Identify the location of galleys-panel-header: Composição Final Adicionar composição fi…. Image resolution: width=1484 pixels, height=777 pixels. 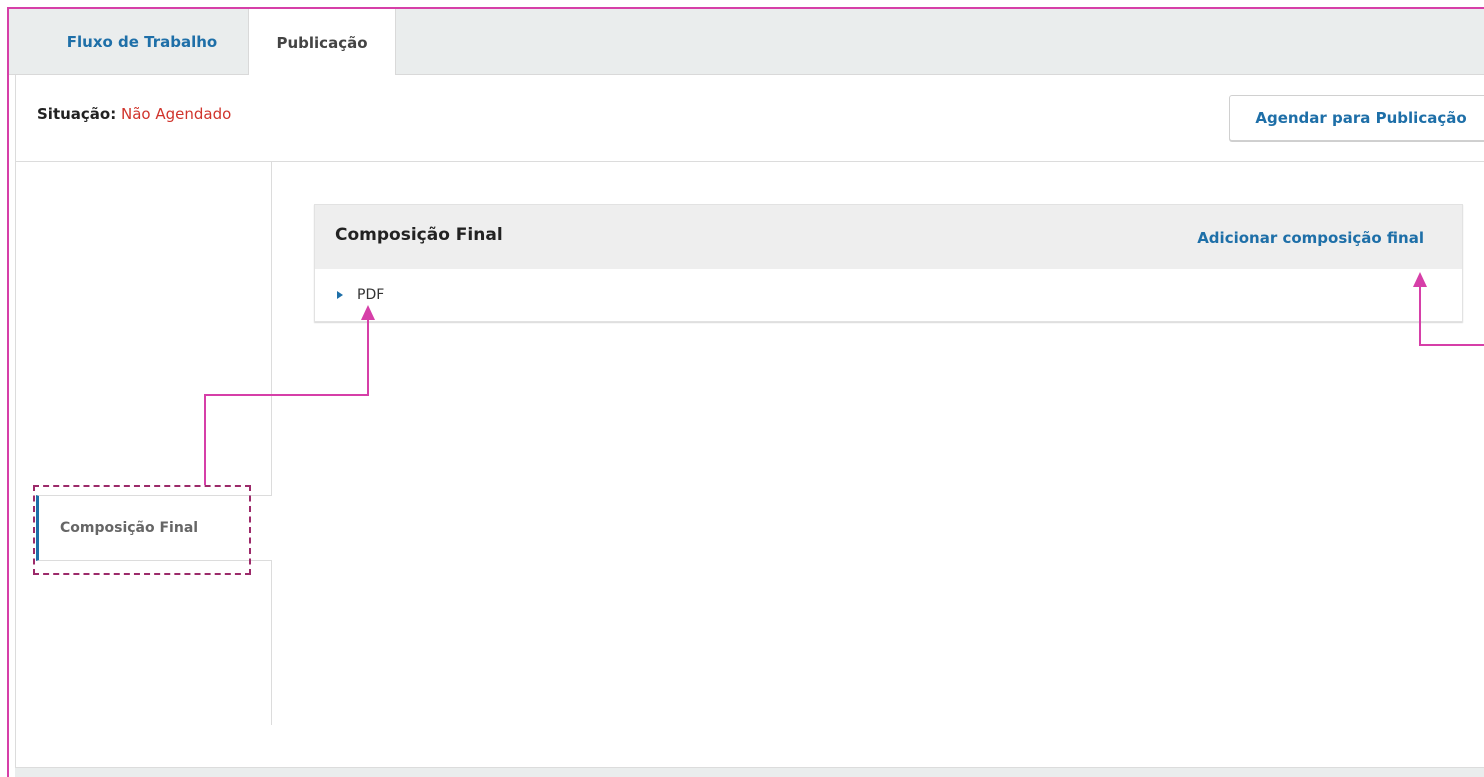
(888, 237).